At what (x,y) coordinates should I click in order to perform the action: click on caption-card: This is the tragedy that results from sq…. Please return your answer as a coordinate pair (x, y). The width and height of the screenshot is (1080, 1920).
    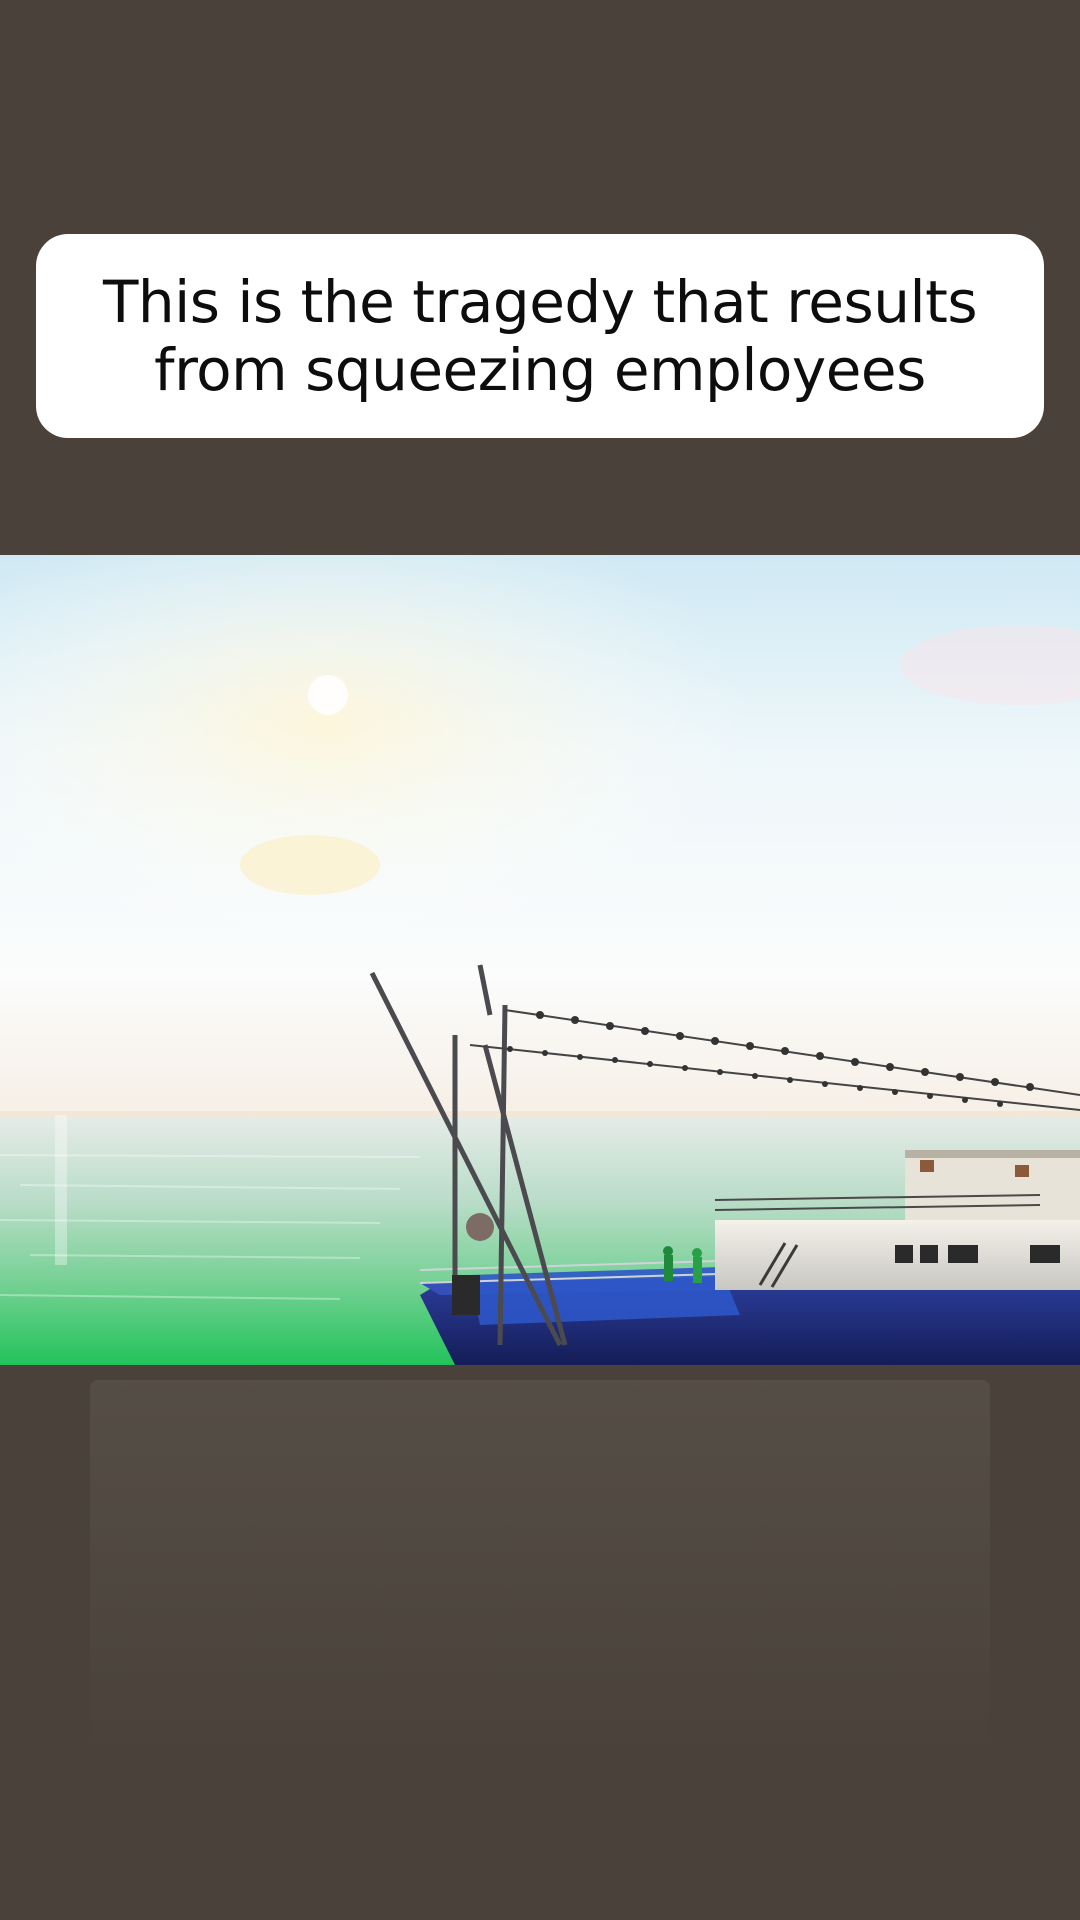
    Looking at the image, I should click on (540, 336).